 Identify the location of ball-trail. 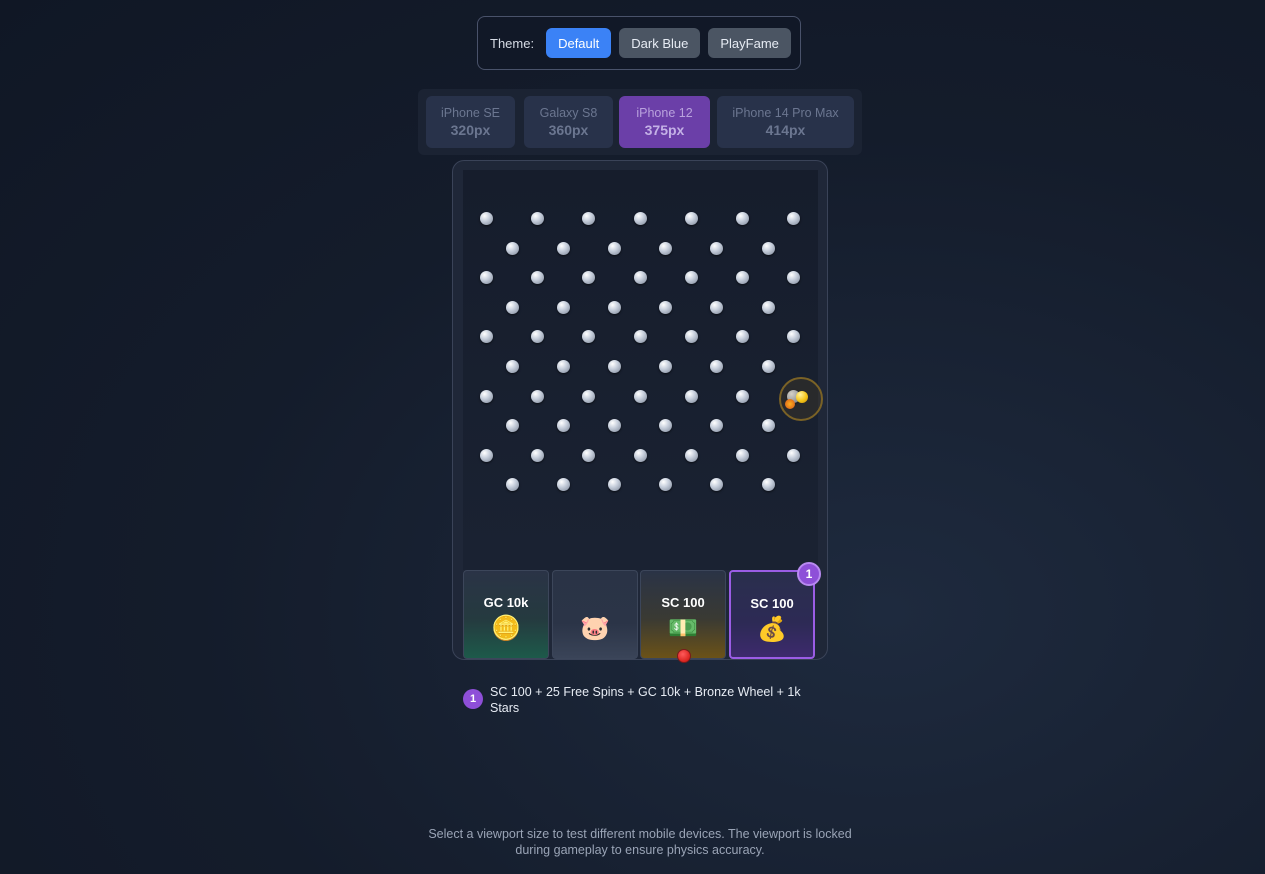
(790, 404).